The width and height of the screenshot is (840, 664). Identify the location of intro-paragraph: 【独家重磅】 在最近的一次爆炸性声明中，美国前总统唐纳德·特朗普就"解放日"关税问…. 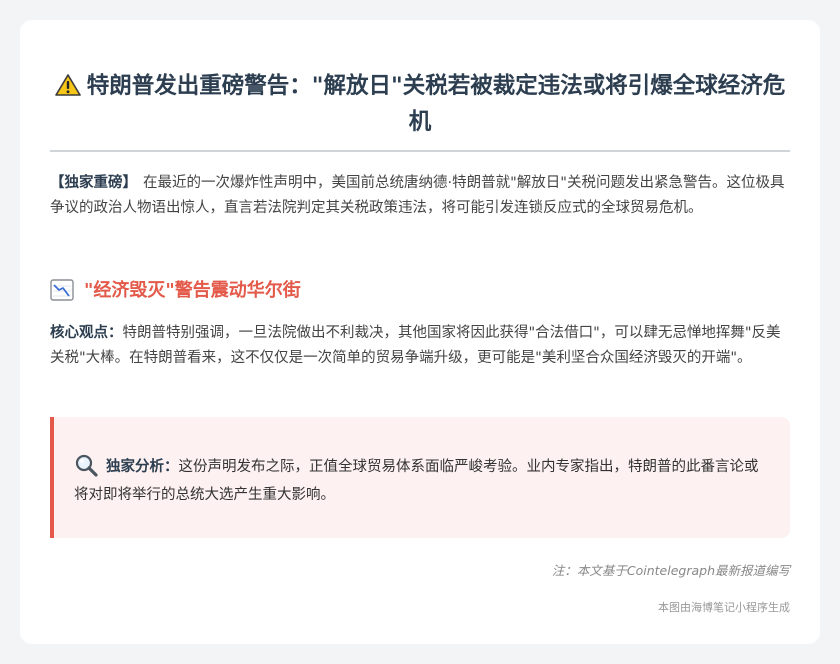
(420, 196).